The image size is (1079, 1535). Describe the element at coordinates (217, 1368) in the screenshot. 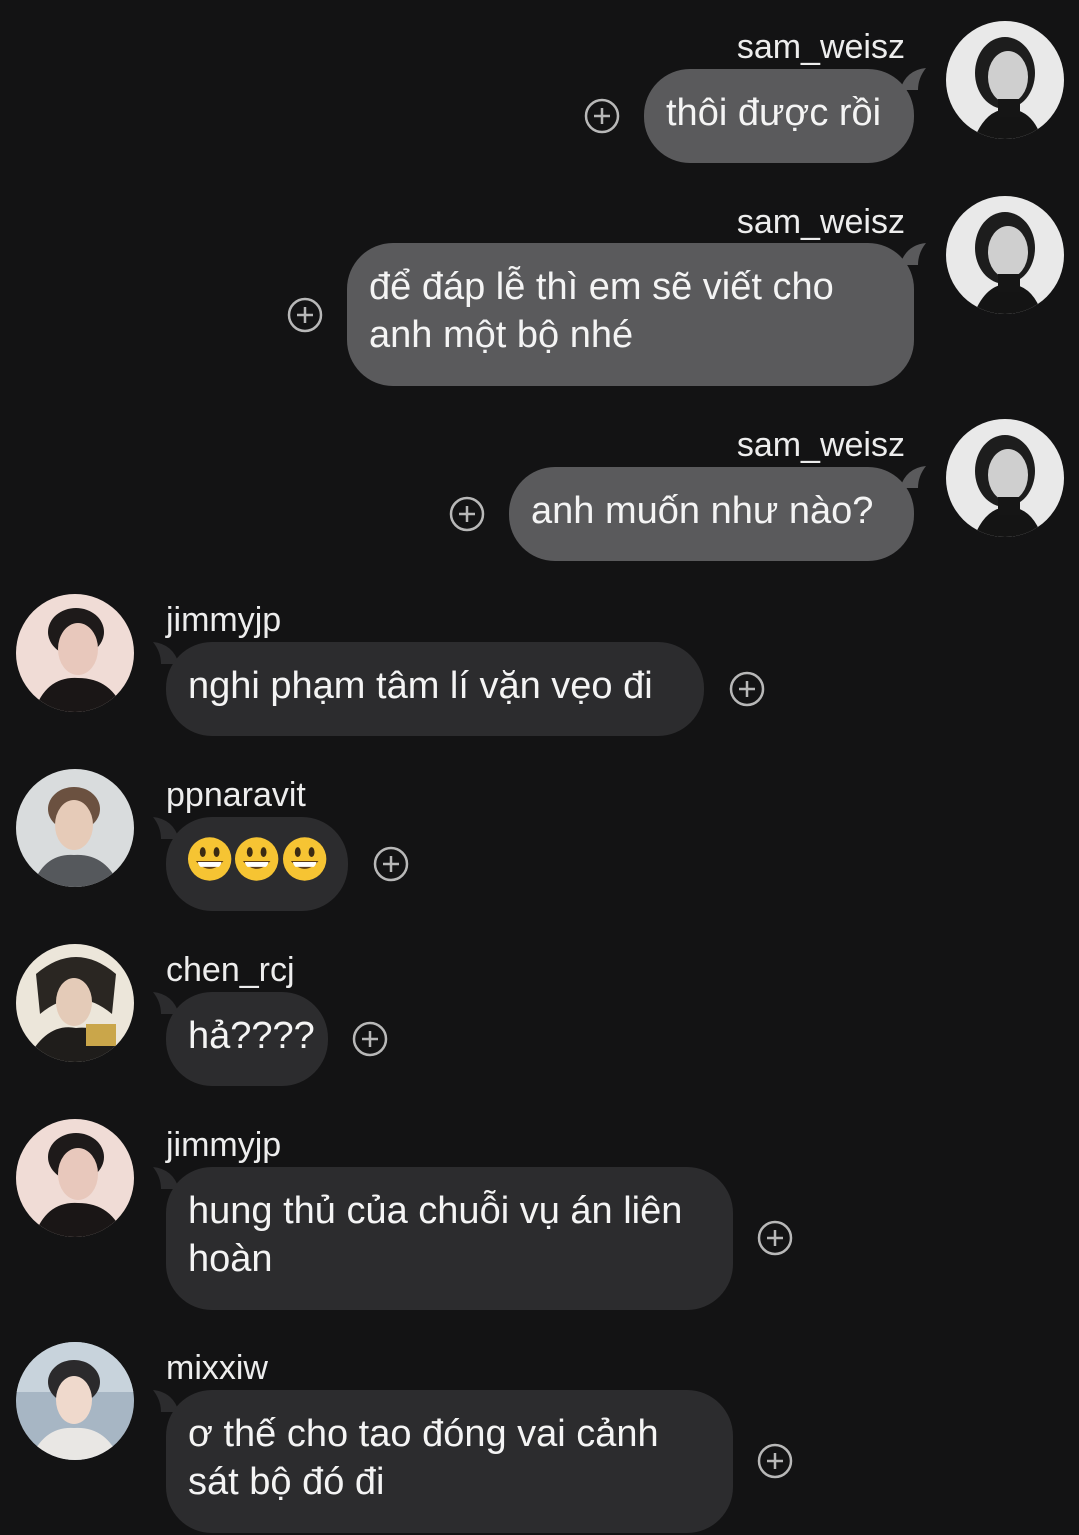

I see `sender-name: mixxiw` at that location.